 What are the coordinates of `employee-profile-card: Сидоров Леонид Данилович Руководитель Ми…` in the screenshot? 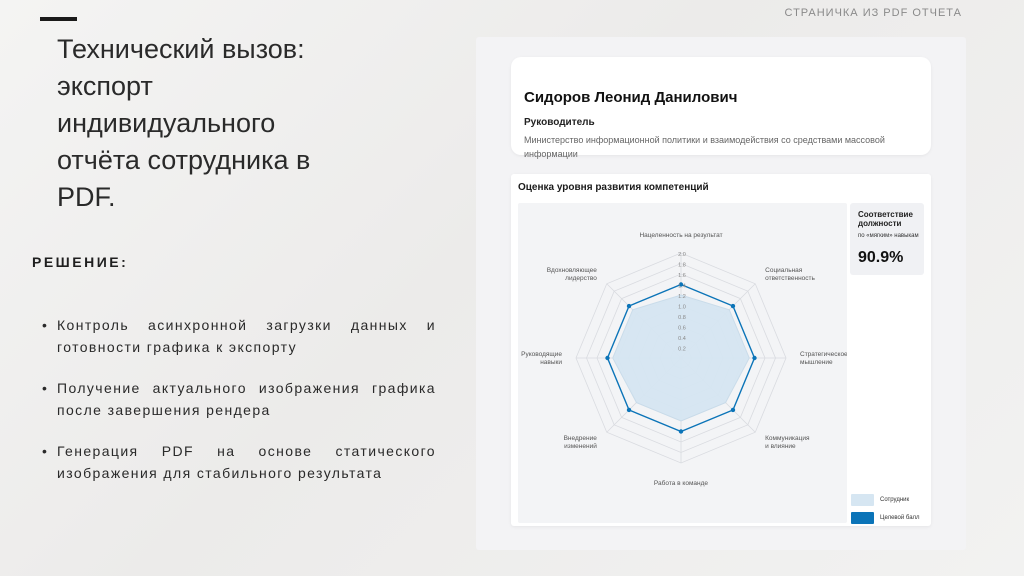 It's located at (721, 108).